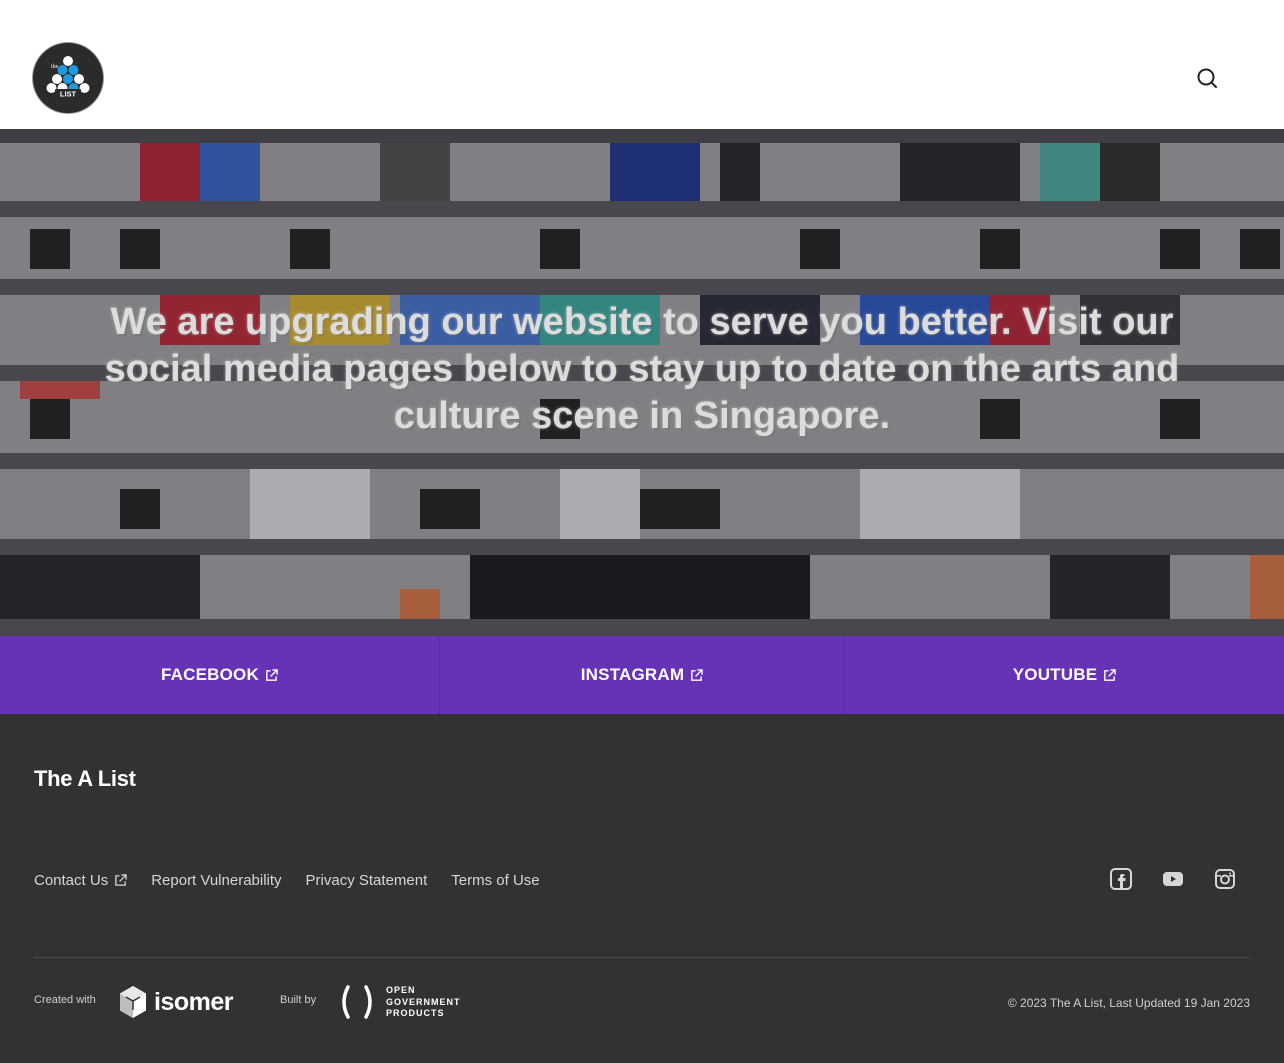  I want to click on a-list-logo-icon: LIST the, so click(68, 78).